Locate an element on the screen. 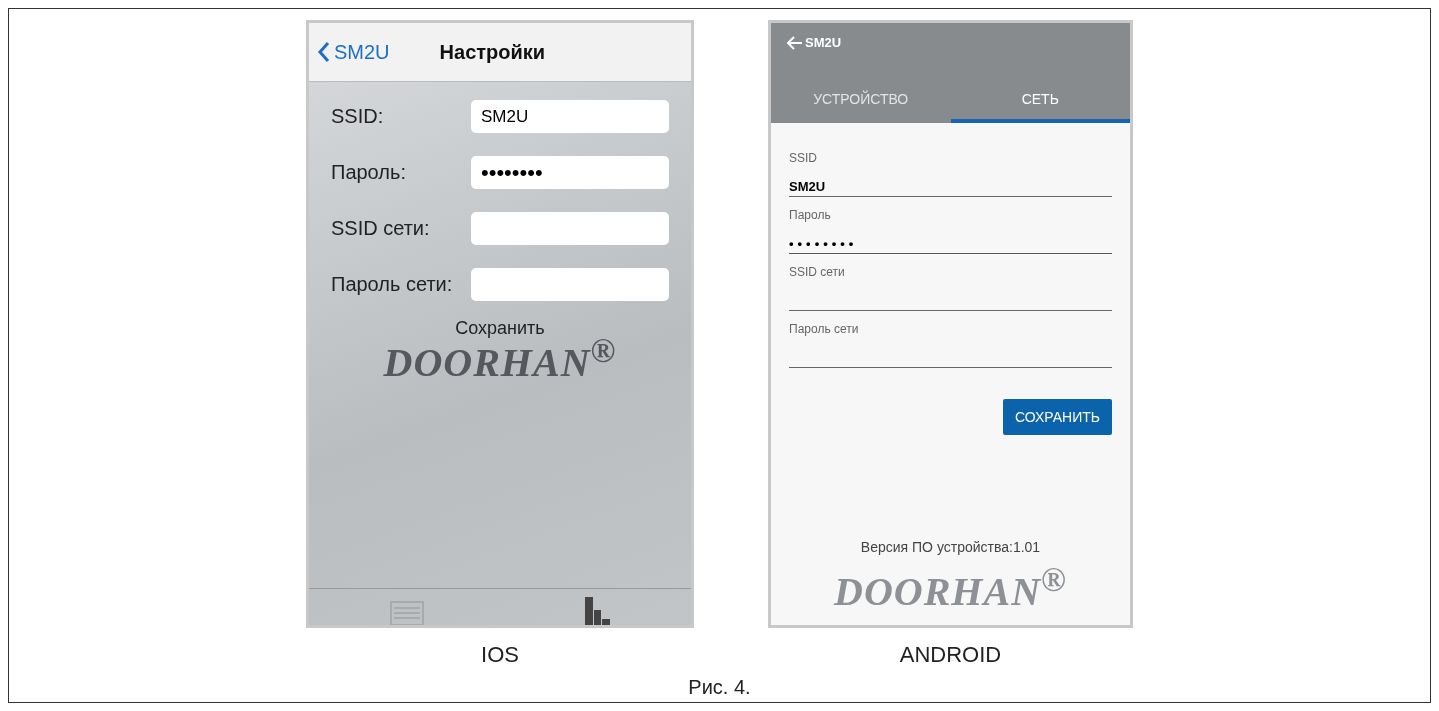 This screenshot has width=1439, height=711. chevron-left-icon is located at coordinates (323, 52).